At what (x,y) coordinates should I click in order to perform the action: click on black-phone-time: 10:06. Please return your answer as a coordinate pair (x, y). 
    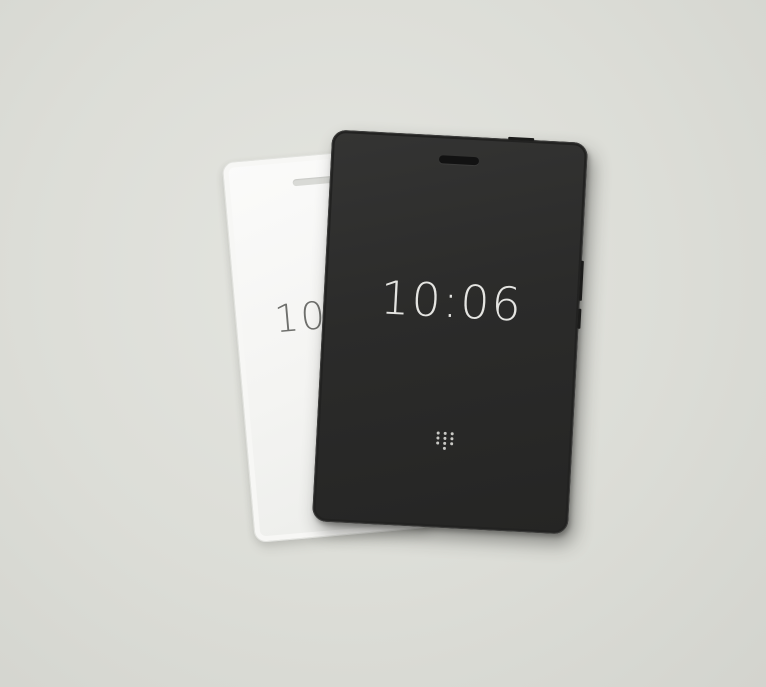
    Looking at the image, I should click on (452, 301).